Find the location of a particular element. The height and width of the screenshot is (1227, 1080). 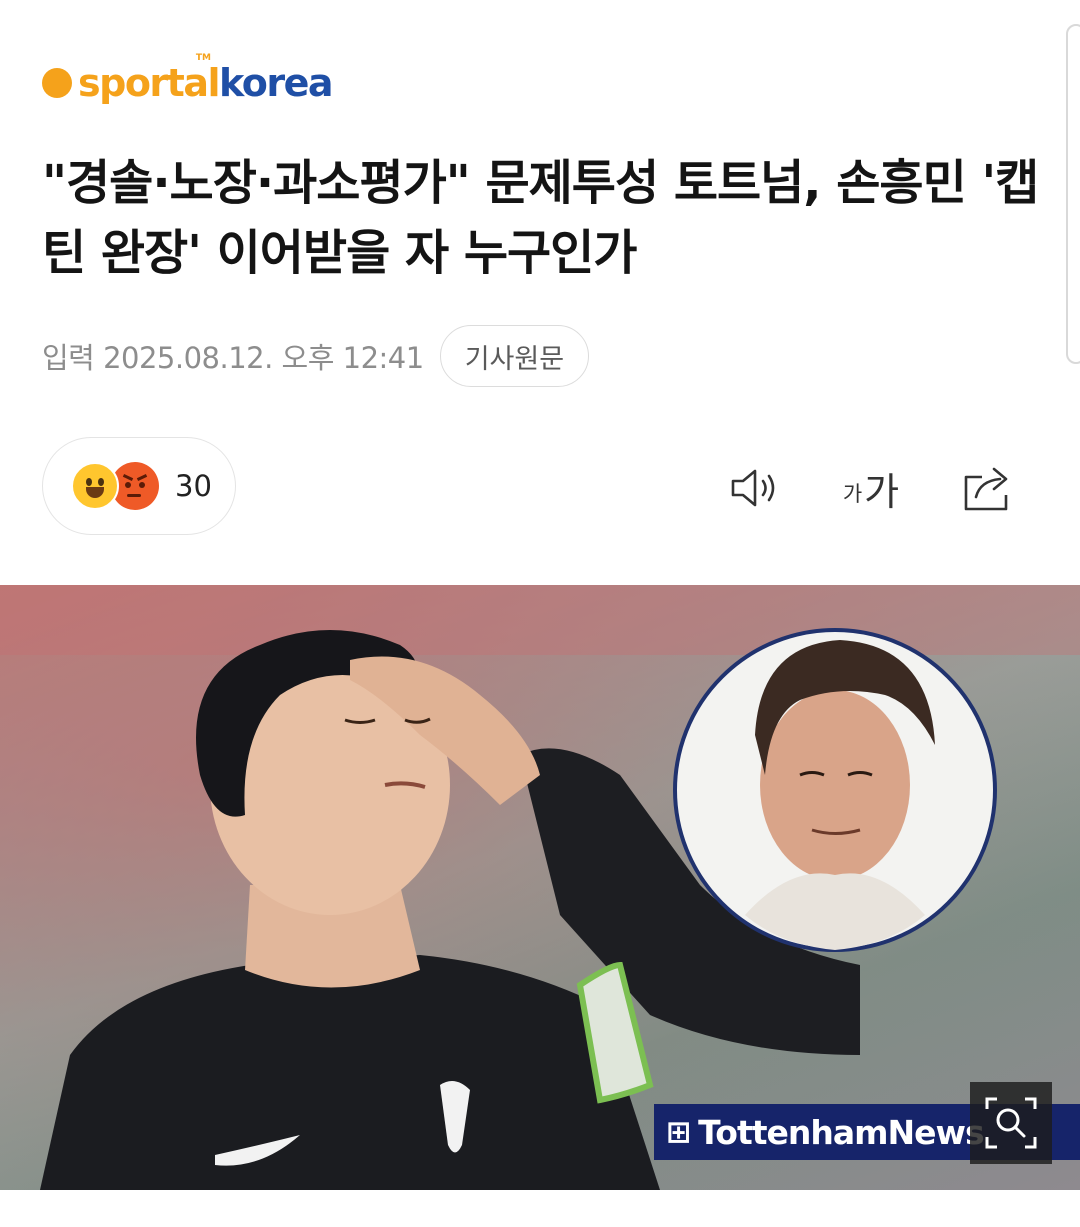

sportalkorea-logo: sportal TM korea is located at coordinates (188, 80).